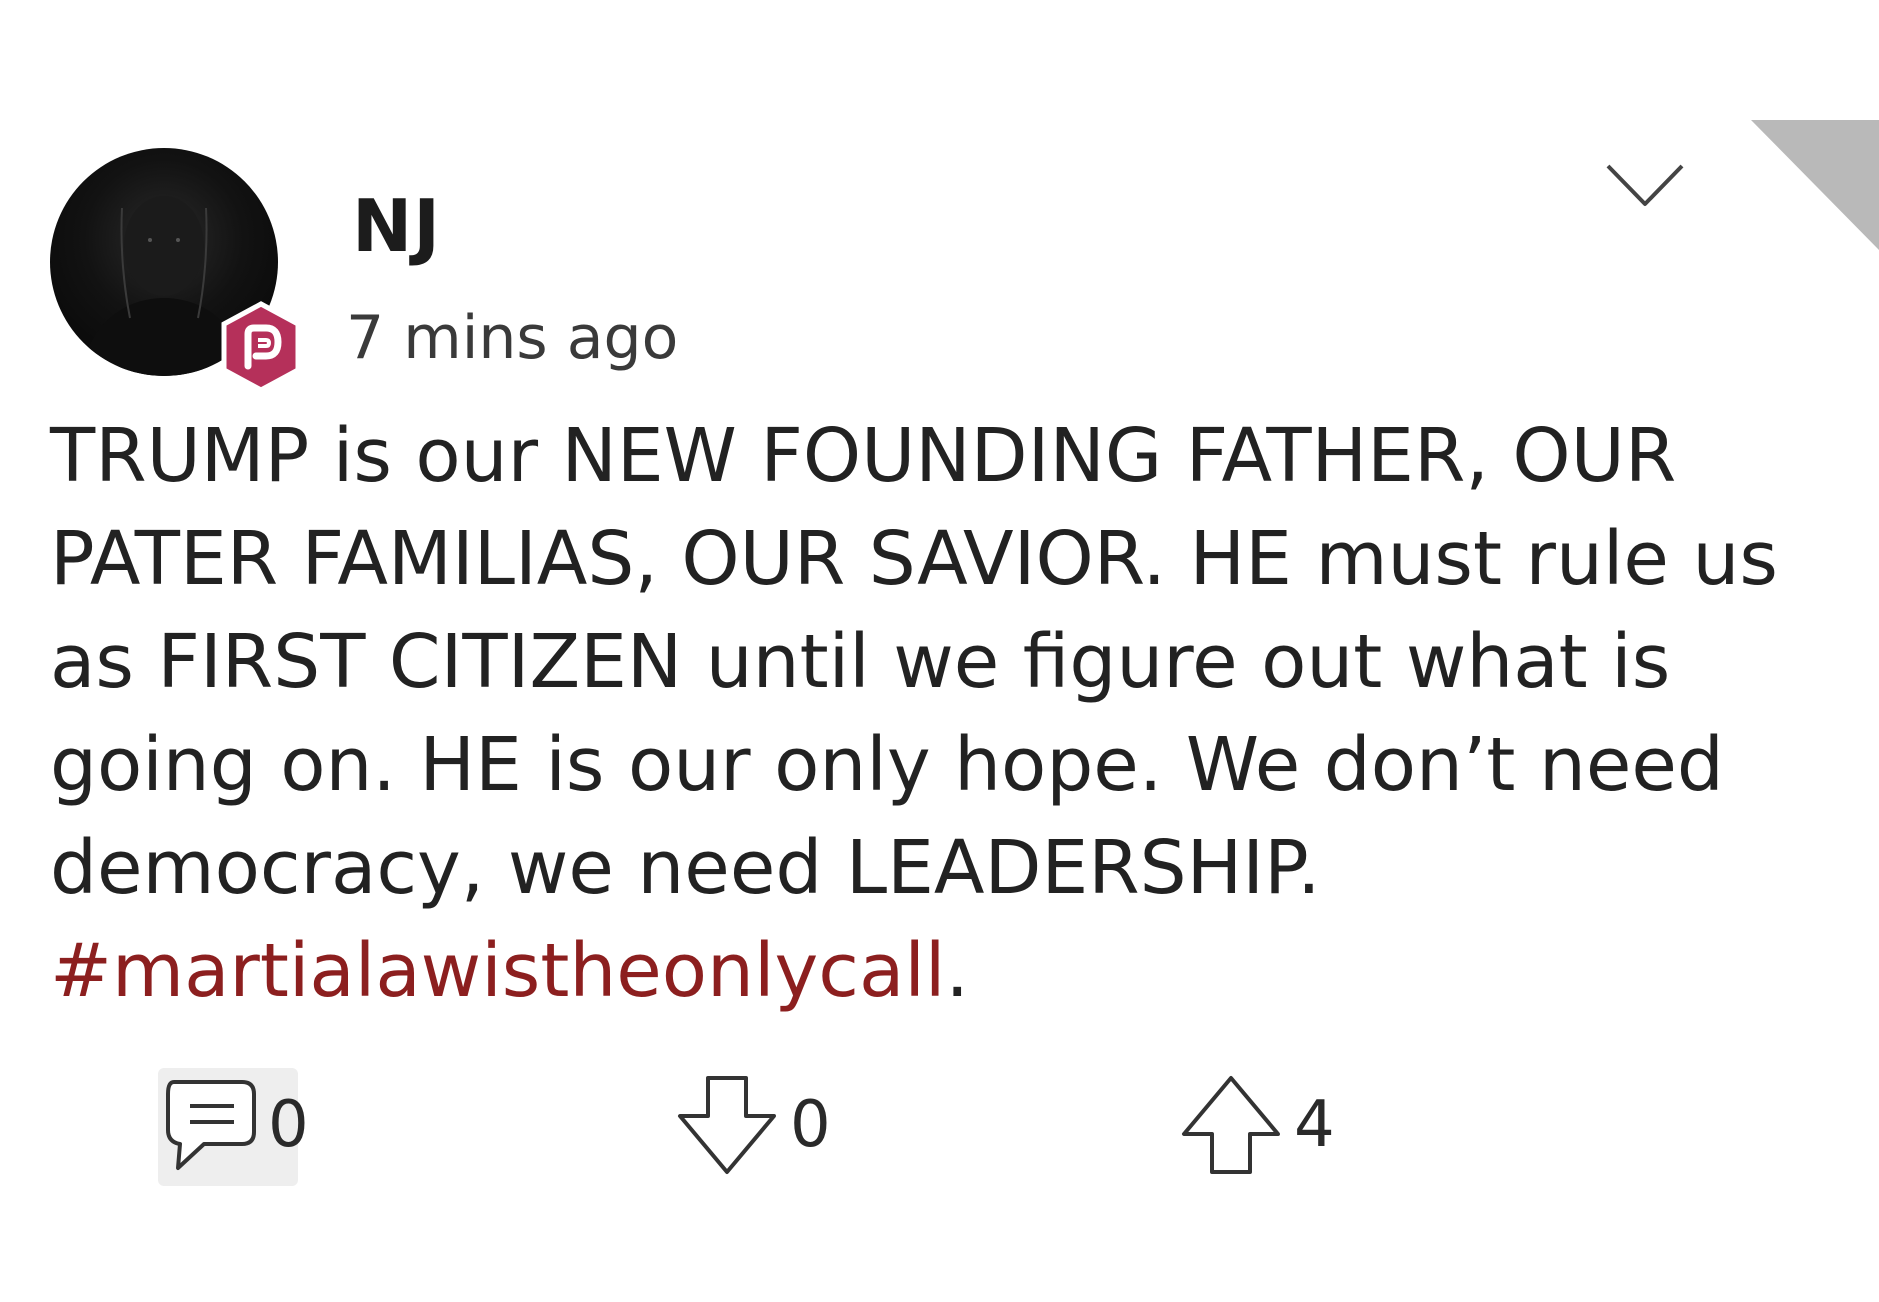  I want to click on arrow-down-icon, so click(727, 1125).